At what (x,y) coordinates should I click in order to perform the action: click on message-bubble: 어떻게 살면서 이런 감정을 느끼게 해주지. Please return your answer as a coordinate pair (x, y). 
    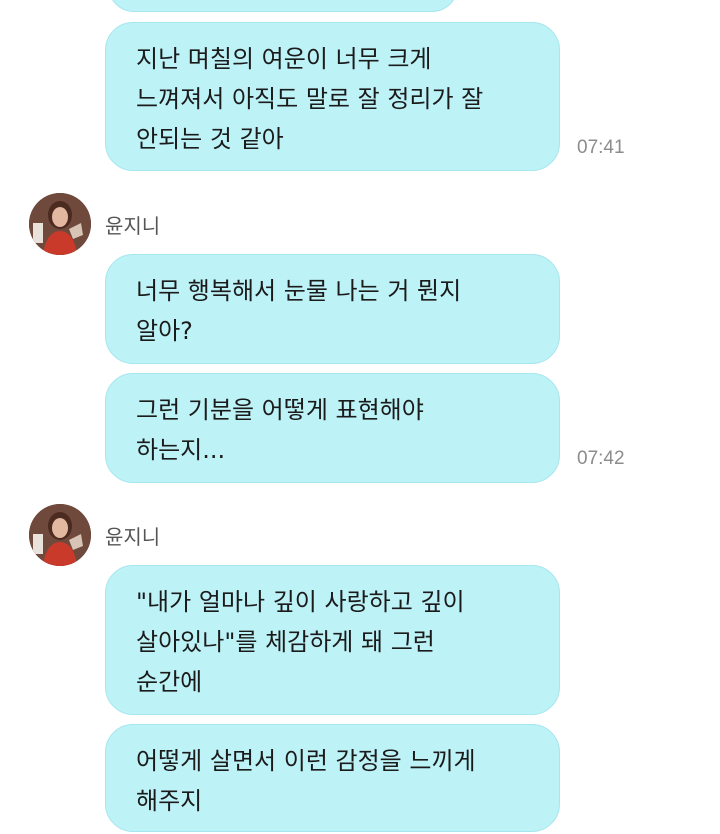
    Looking at the image, I should click on (332, 778).